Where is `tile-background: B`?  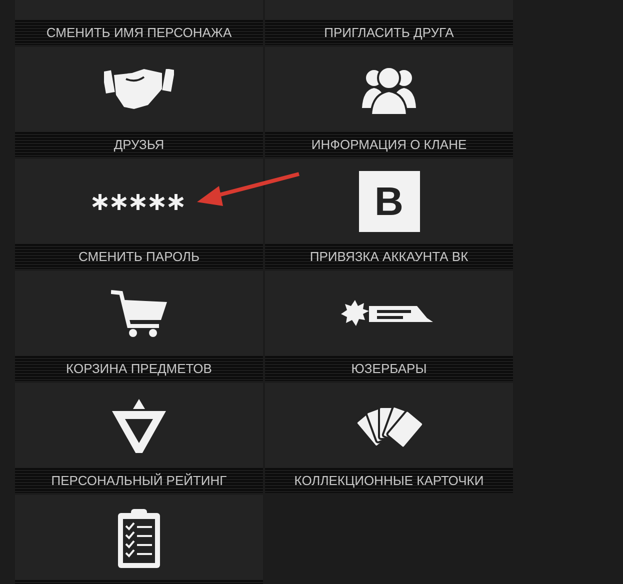 tile-background: B is located at coordinates (389, 201).